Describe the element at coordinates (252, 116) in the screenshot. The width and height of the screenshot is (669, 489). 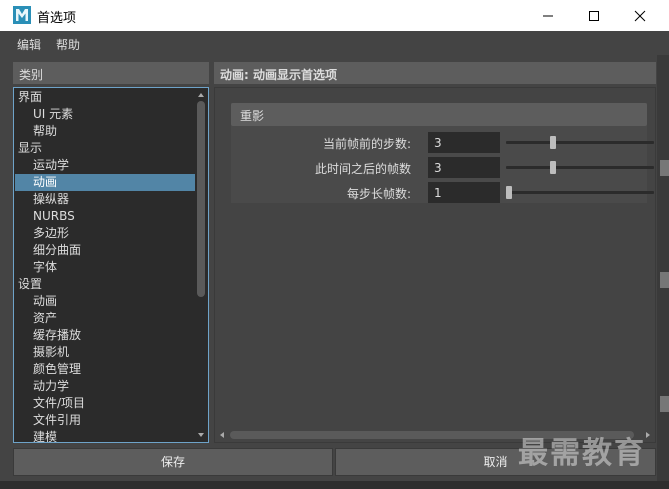
I see `ghosting-section-title: 重影` at that location.